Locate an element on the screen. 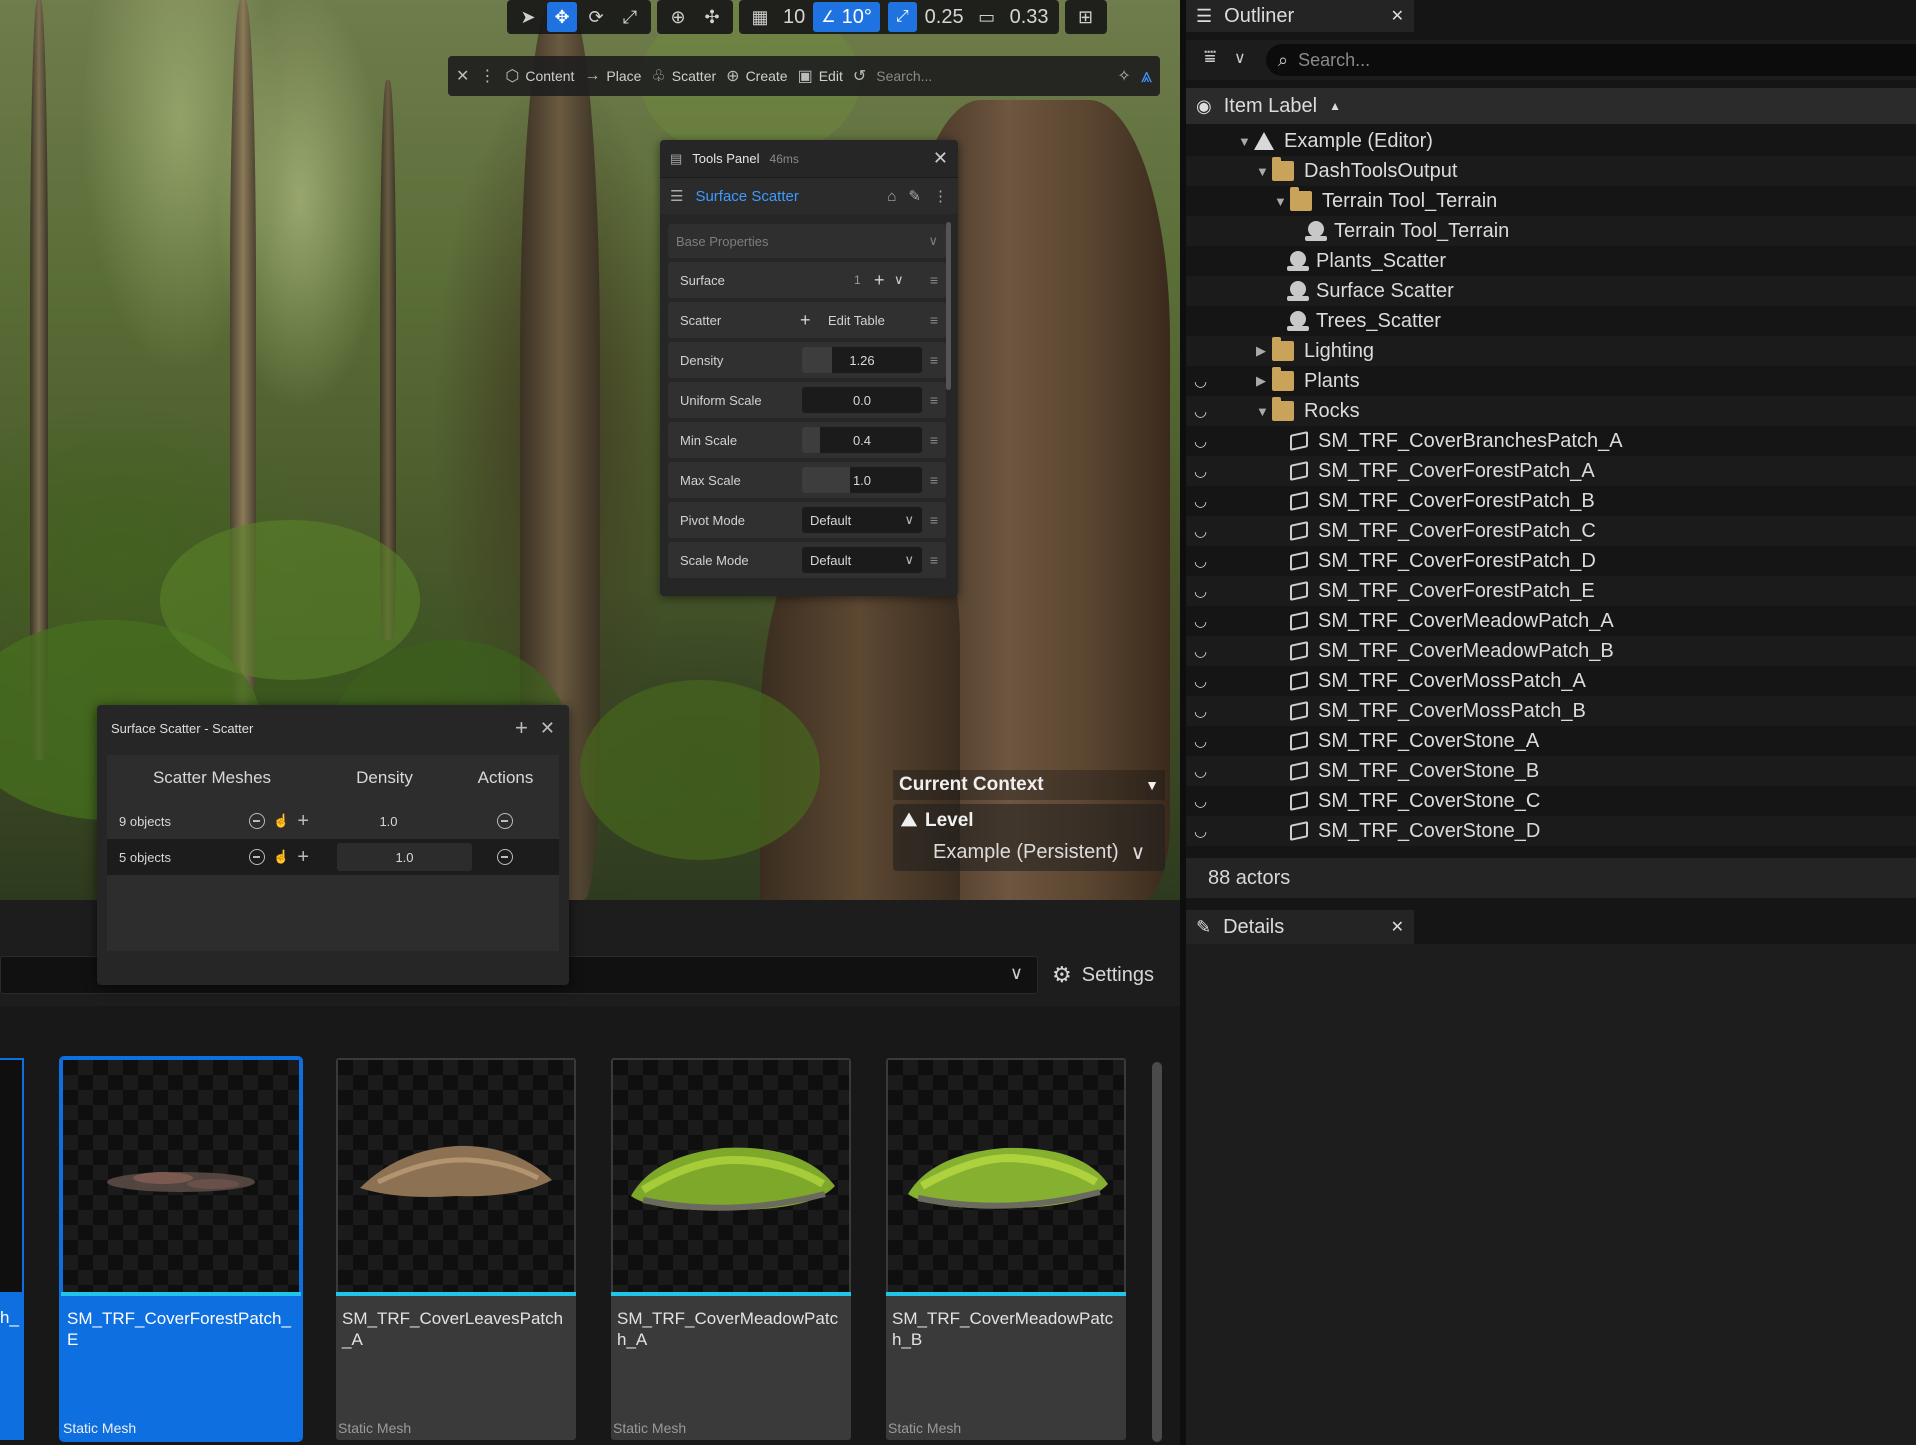 Image resolution: width=1916 pixels, height=1445 pixels. table-row: 5 objects ☝ + 1.0 is located at coordinates (333, 857).